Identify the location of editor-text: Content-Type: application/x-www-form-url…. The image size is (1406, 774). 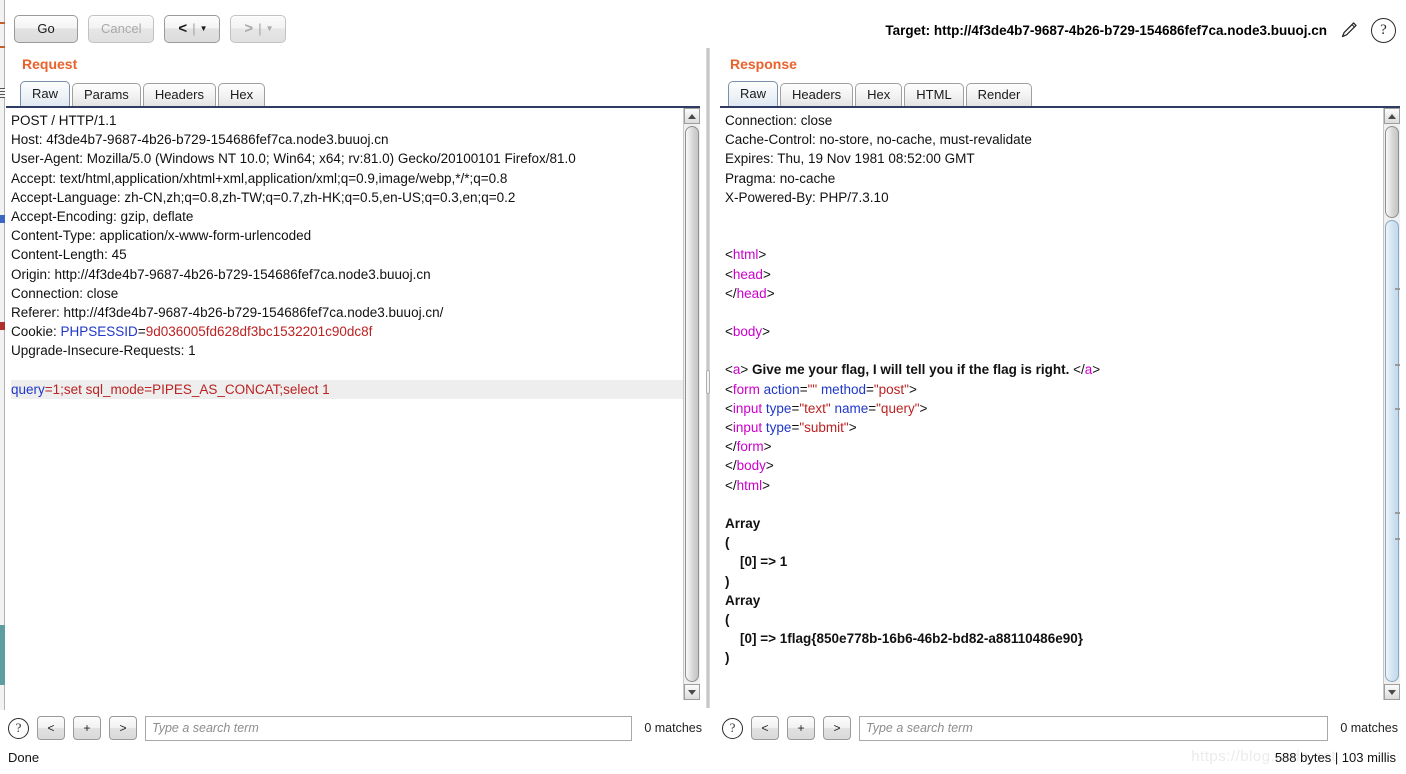
(161, 236).